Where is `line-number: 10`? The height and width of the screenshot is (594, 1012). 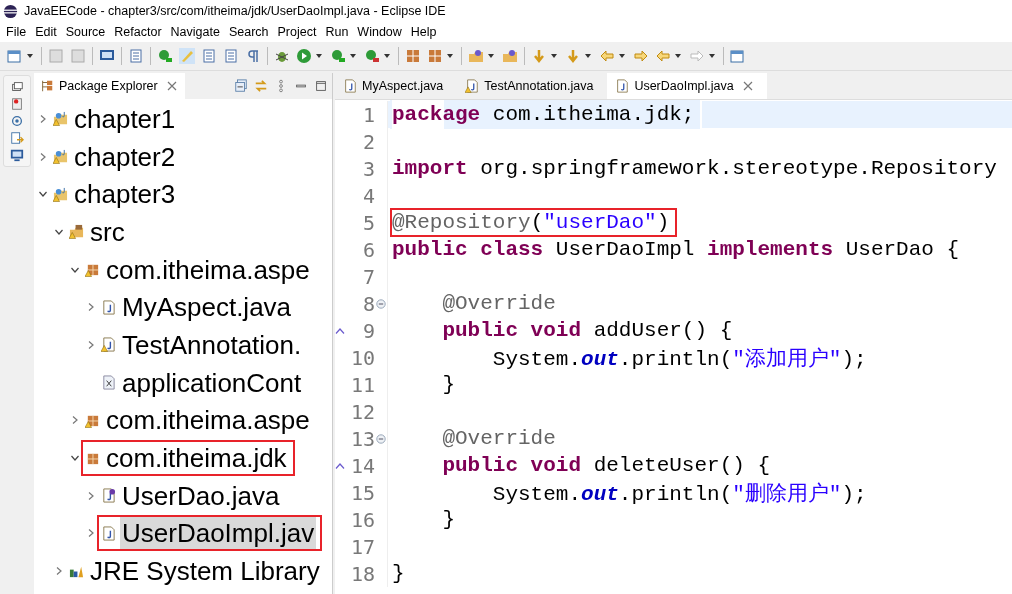 line-number: 10 is located at coordinates (362, 357).